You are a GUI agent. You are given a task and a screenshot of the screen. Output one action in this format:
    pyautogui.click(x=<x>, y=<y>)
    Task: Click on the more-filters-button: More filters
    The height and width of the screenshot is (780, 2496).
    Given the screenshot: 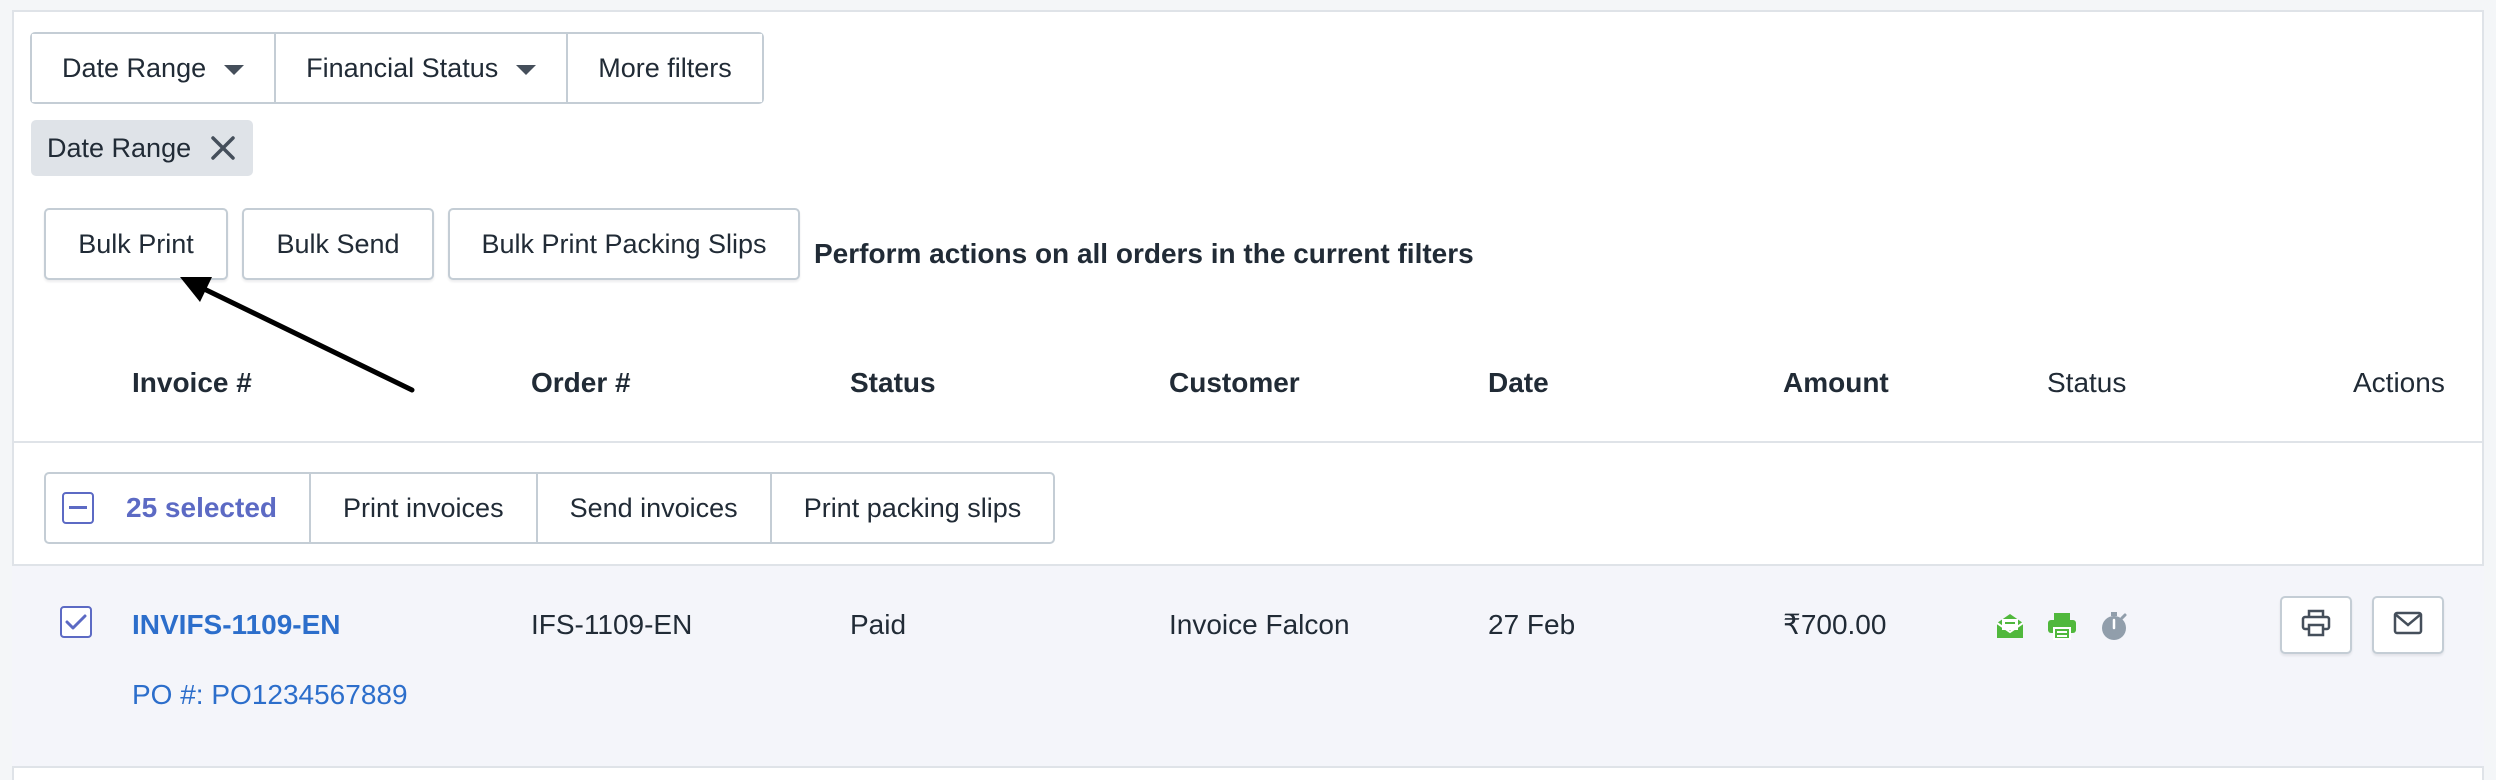 What is the action you would take?
    pyautogui.click(x=665, y=68)
    